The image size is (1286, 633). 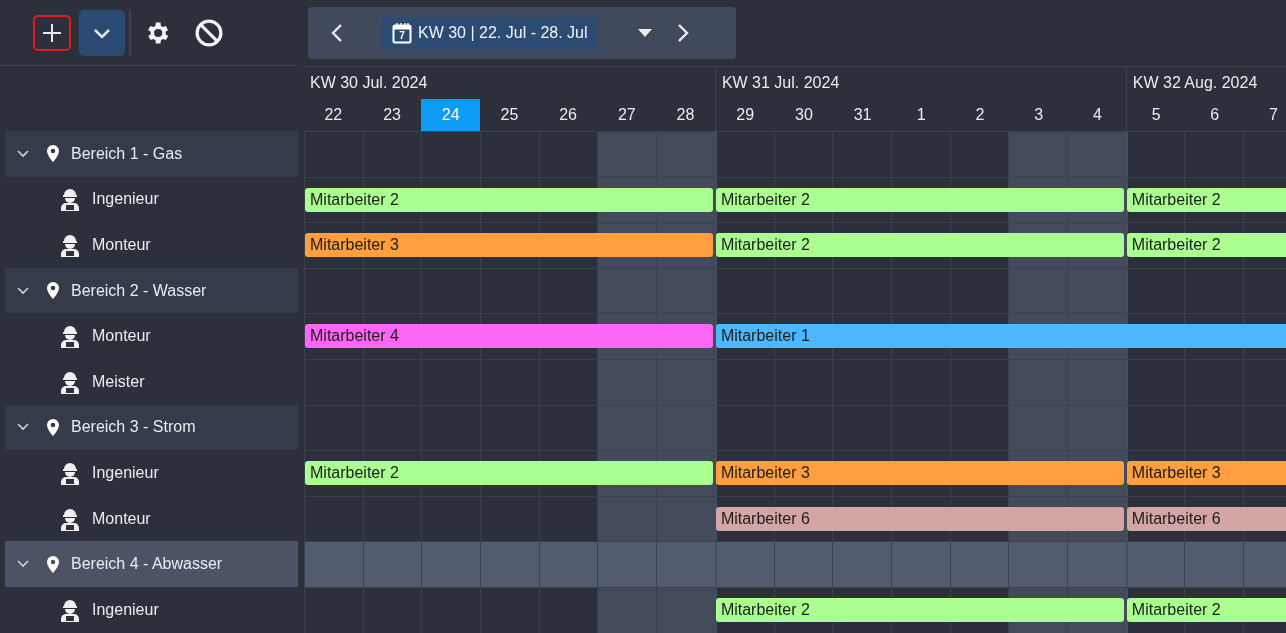 I want to click on week-label: KW 31 Jul. 2024, so click(x=780, y=83).